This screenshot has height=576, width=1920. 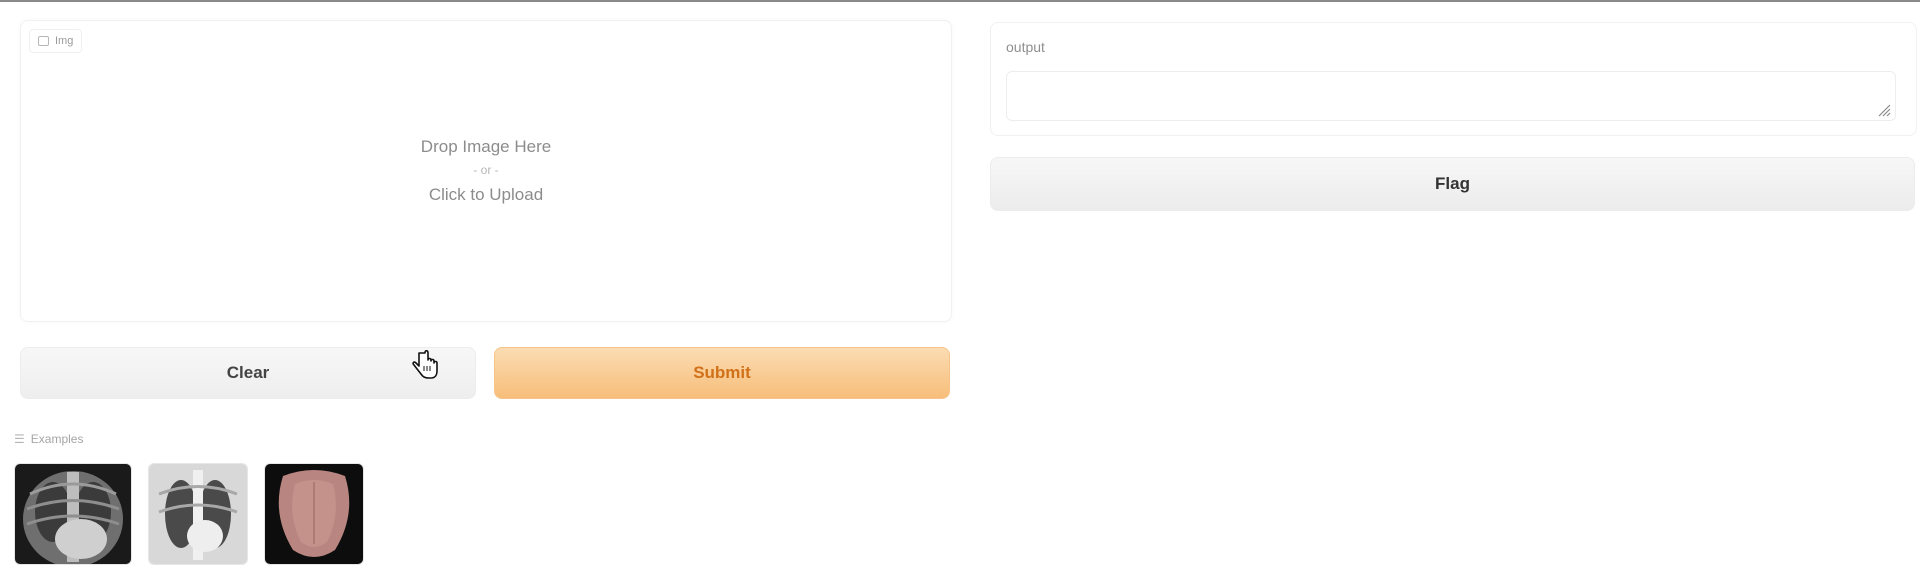 What do you see at coordinates (425, 364) in the screenshot?
I see `hand-cursor-icon` at bounding box center [425, 364].